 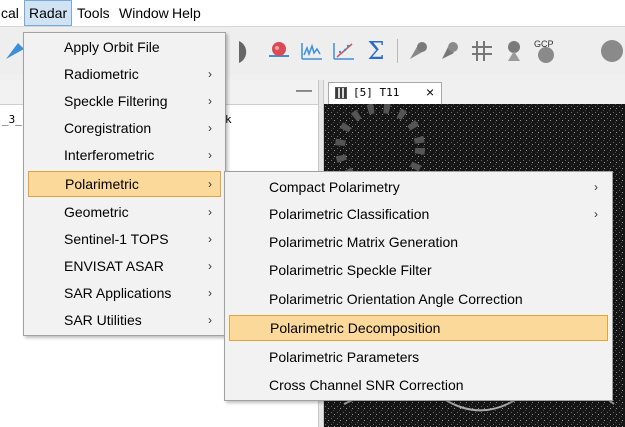 What do you see at coordinates (344, 357) in the screenshot?
I see `menu-item-label: Polarimetric Parameters` at bounding box center [344, 357].